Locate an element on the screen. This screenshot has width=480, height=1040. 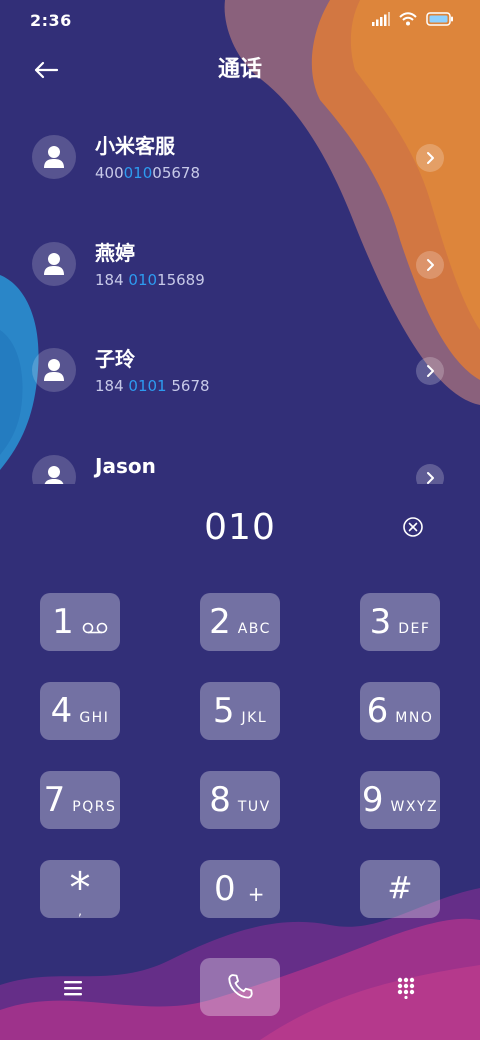
key-8: 8 TUV is located at coordinates (240, 800).